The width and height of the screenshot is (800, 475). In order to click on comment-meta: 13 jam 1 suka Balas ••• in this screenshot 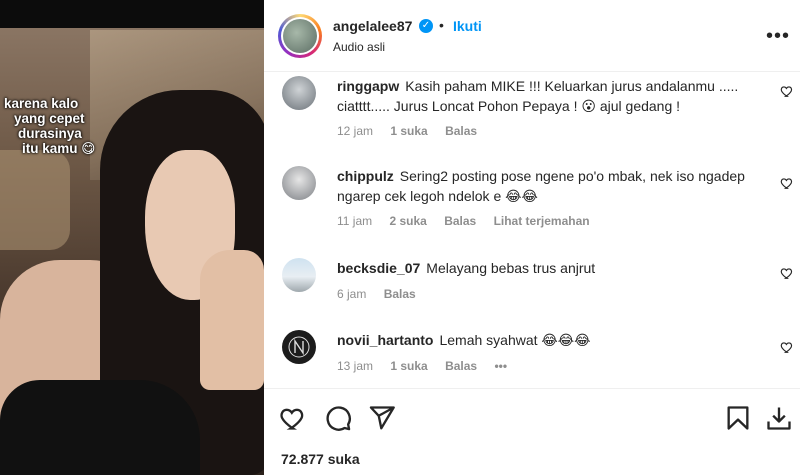, I will do `click(429, 366)`.